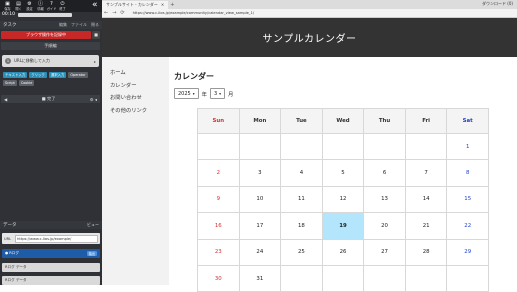 Image resolution: width=517 pixels, height=292 pixels. I want to click on data-row-label: Rログ データ, so click(16, 267).